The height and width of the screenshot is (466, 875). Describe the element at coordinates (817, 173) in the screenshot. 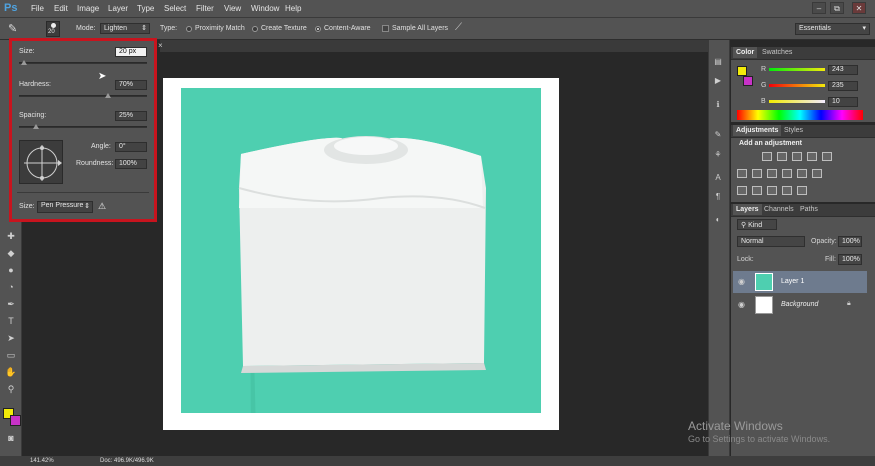

I see `color-lookup-icon` at that location.